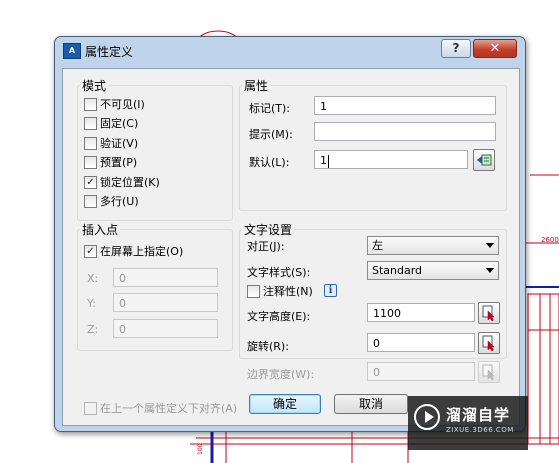 This screenshot has width=559, height=463. I want to click on tag-label: 标记(T):, so click(270, 108).